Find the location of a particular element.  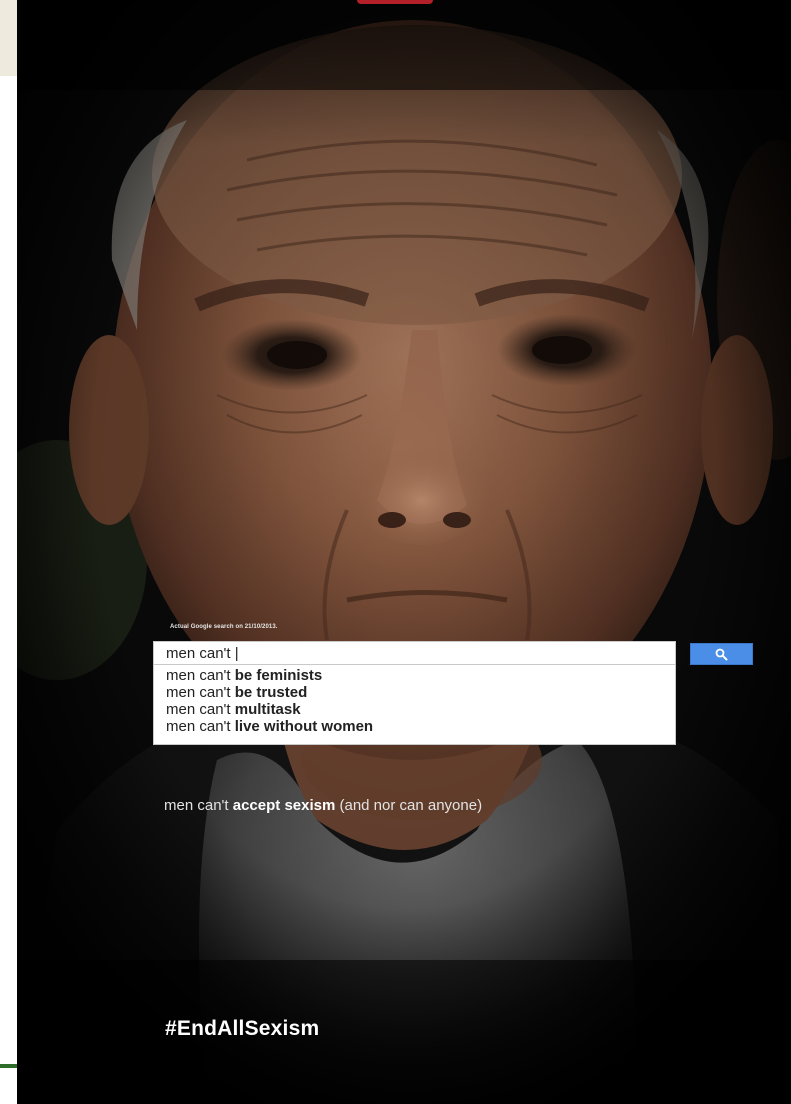

campaign-hashtag: #EndAllSexism is located at coordinates (242, 1028).